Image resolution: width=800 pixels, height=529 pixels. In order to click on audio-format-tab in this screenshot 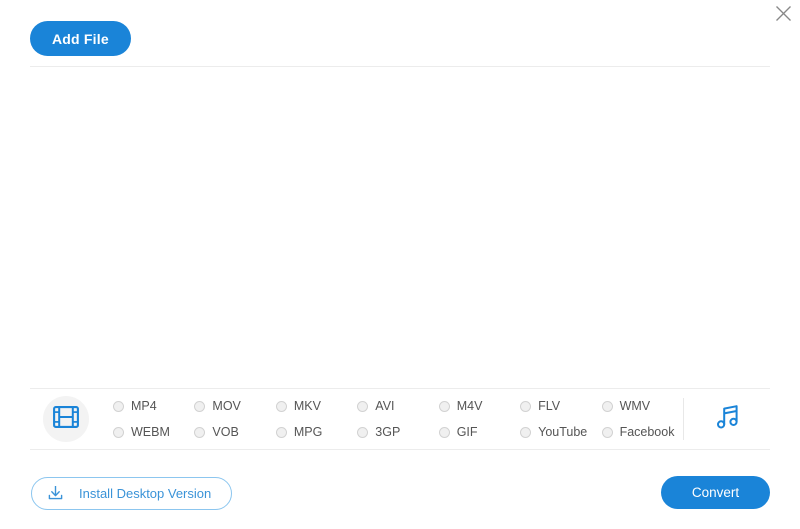, I will do `click(728, 419)`.